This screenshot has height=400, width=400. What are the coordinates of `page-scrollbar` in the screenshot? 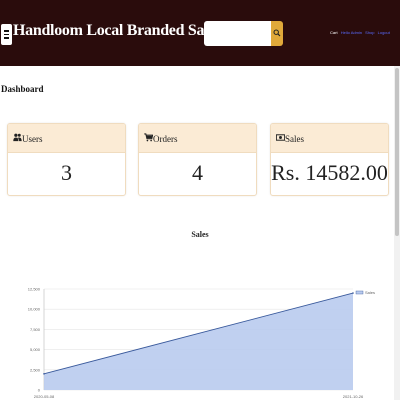 It's located at (397, 233).